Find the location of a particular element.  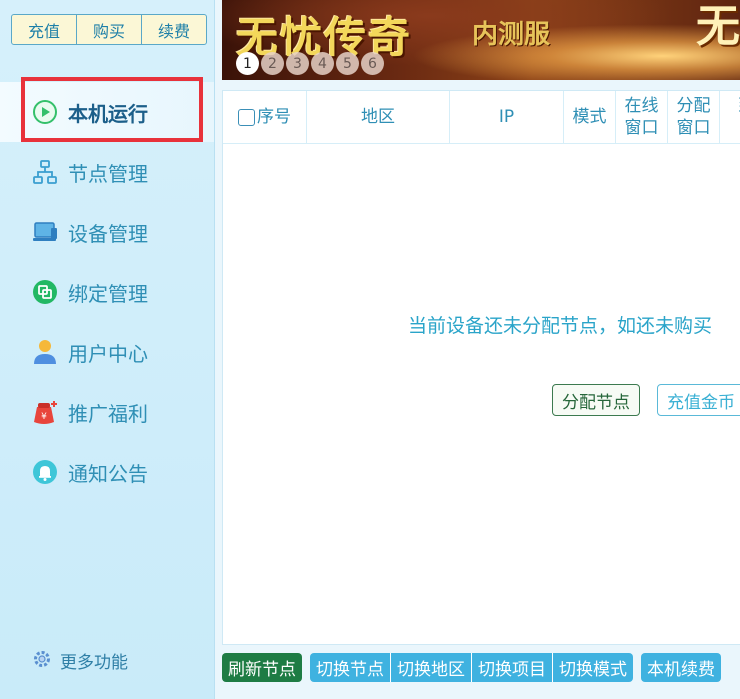

sidebar-item-label: 绑定管理 is located at coordinates (108, 293).